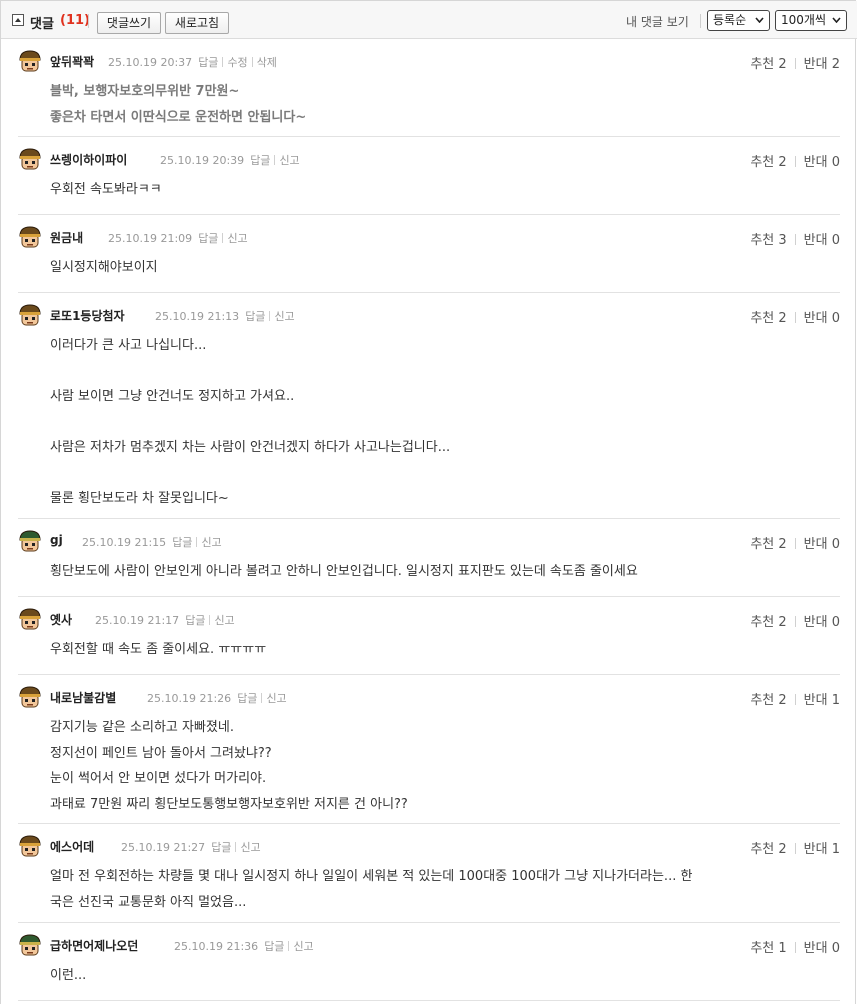 The width and height of the screenshot is (858, 1004). Describe the element at coordinates (66, 237) in the screenshot. I see `comment-author: 원금내` at that location.